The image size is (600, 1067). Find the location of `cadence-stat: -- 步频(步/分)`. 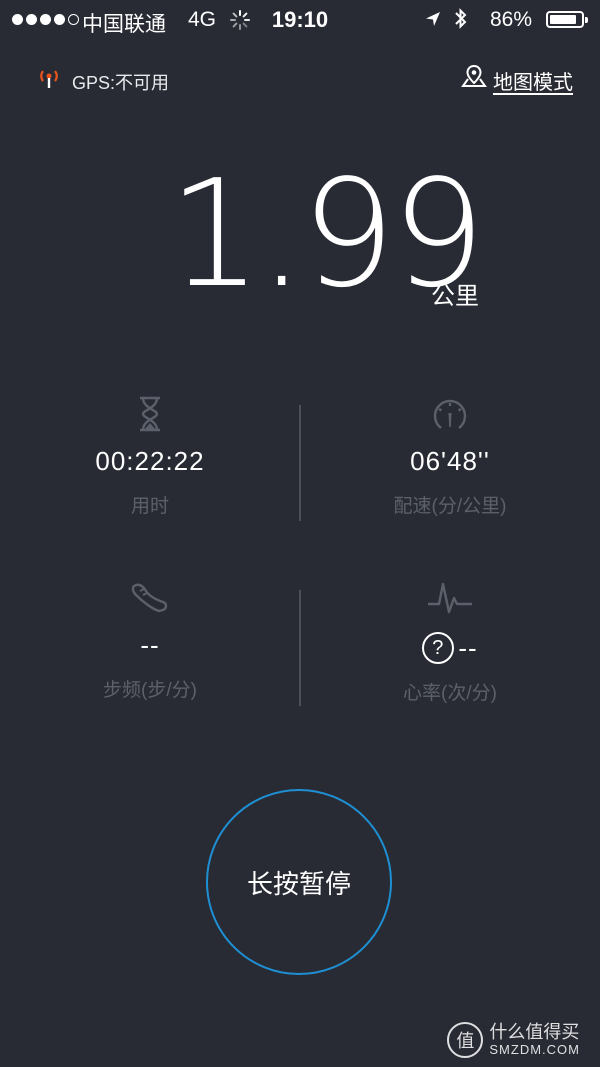

cadence-stat: -- 步频(步/分) is located at coordinates (150, 639).